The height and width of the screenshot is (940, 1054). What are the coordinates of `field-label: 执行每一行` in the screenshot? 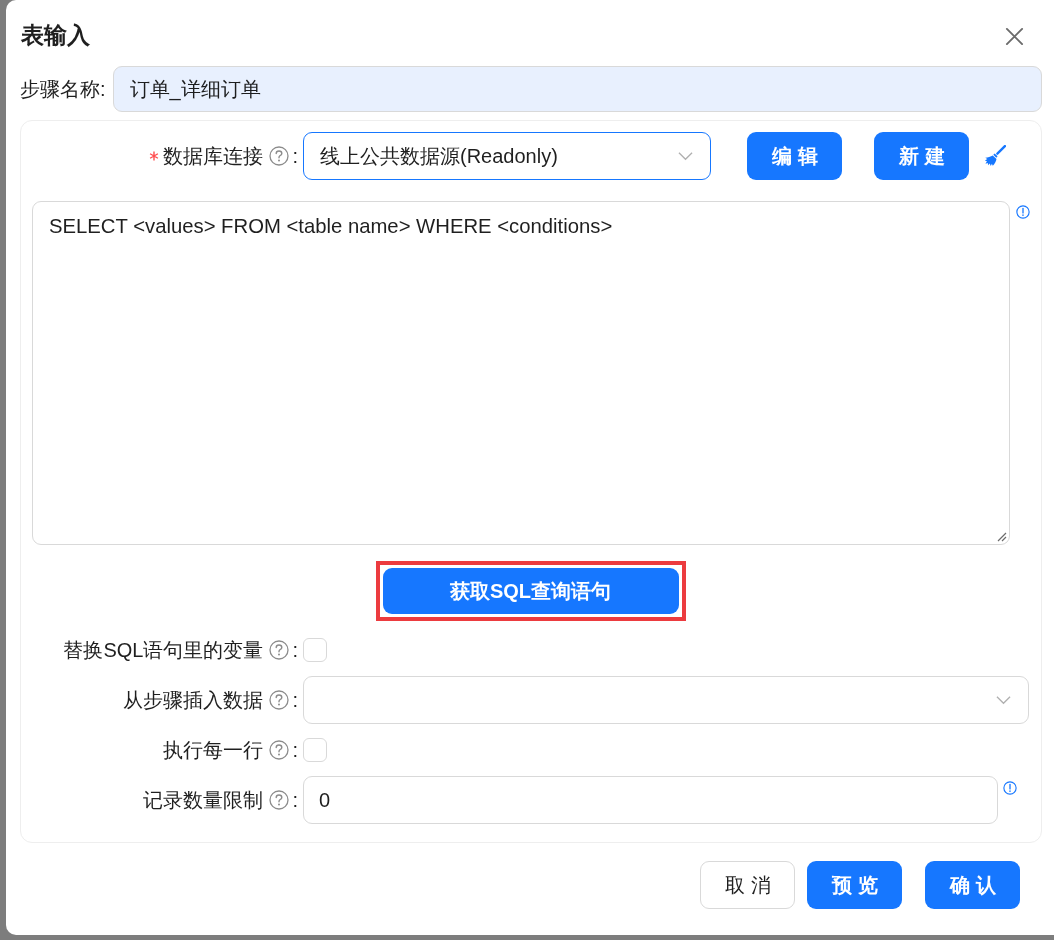 It's located at (213, 750).